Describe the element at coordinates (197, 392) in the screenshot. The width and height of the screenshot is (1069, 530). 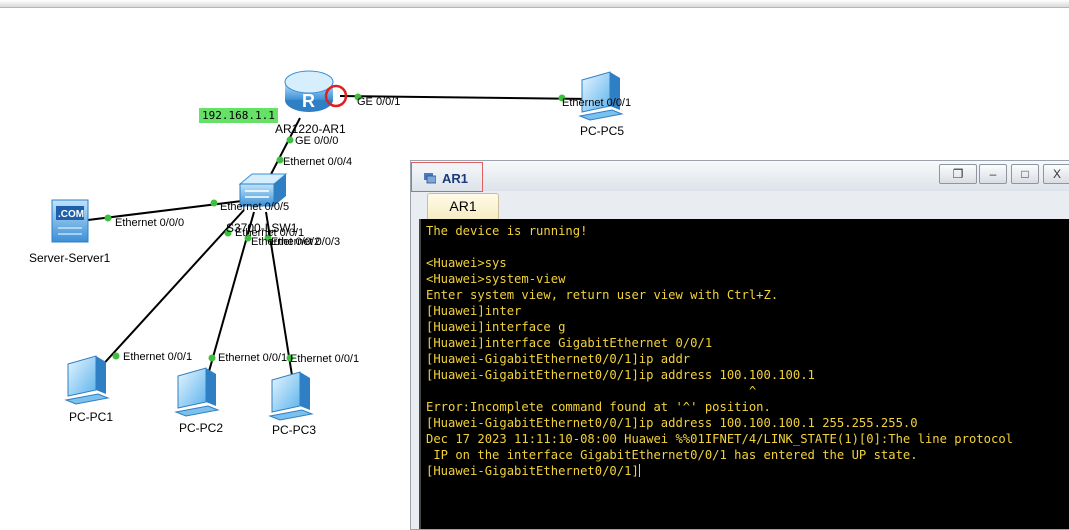
I see `pc2-icon` at that location.